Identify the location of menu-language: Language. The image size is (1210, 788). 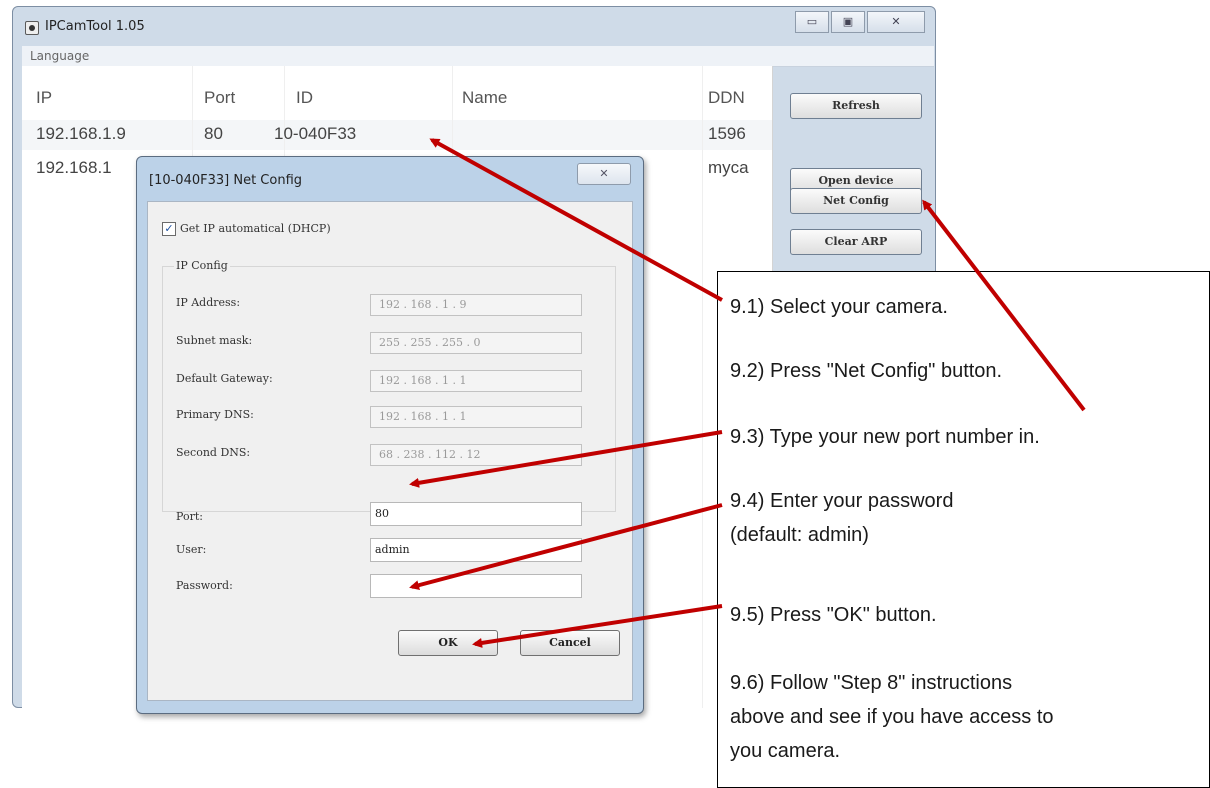
(59, 56).